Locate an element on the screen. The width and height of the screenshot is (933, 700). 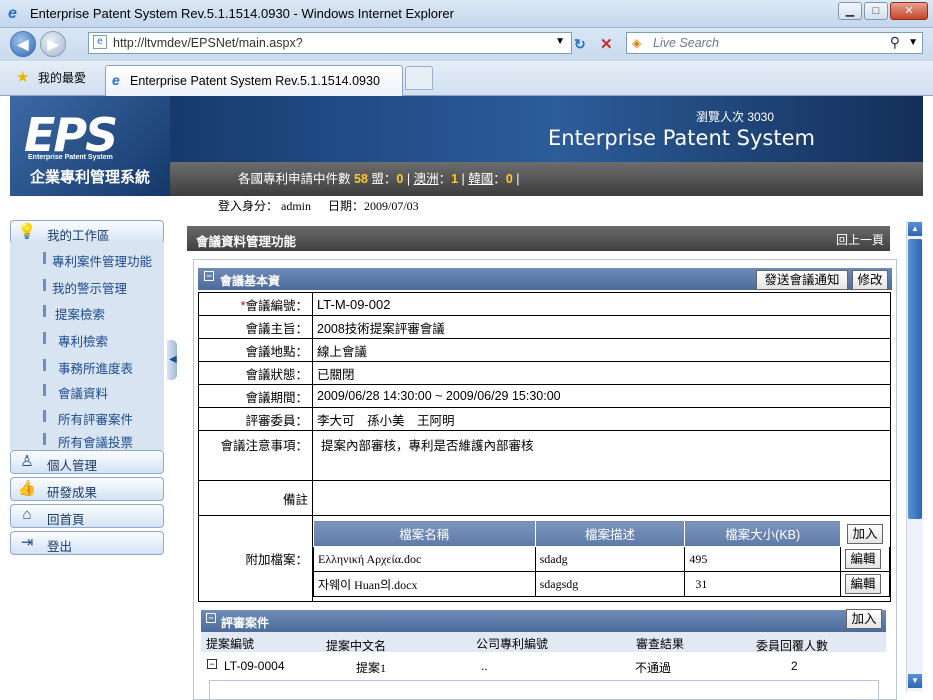
meeting-subject: 2008技術提案評審會議 is located at coordinates (601, 327).